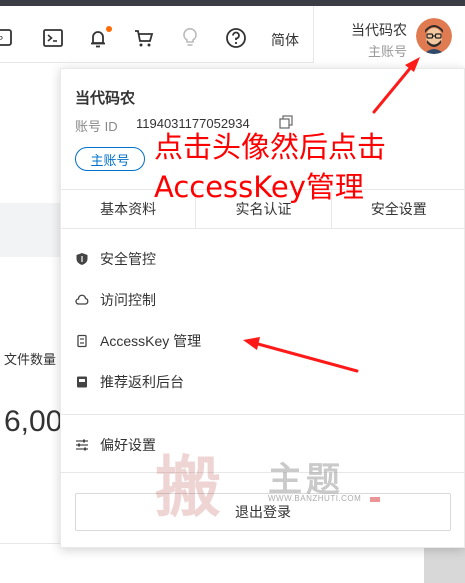  I want to click on arrow-to-avatar, so click(396, 85).